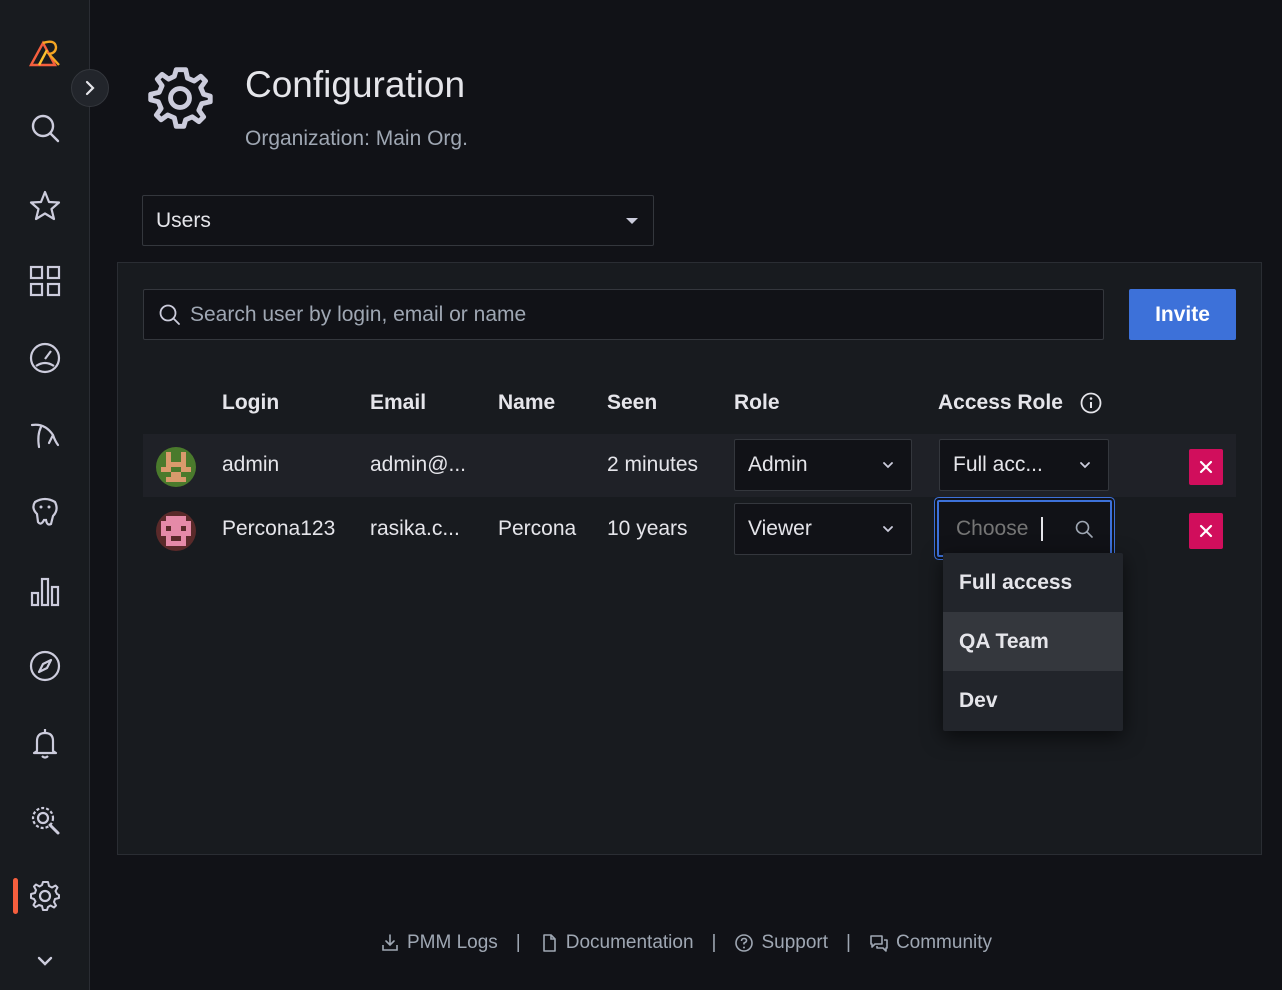  What do you see at coordinates (452, 942) in the screenshot?
I see `footer-link-label: PMM Logs` at bounding box center [452, 942].